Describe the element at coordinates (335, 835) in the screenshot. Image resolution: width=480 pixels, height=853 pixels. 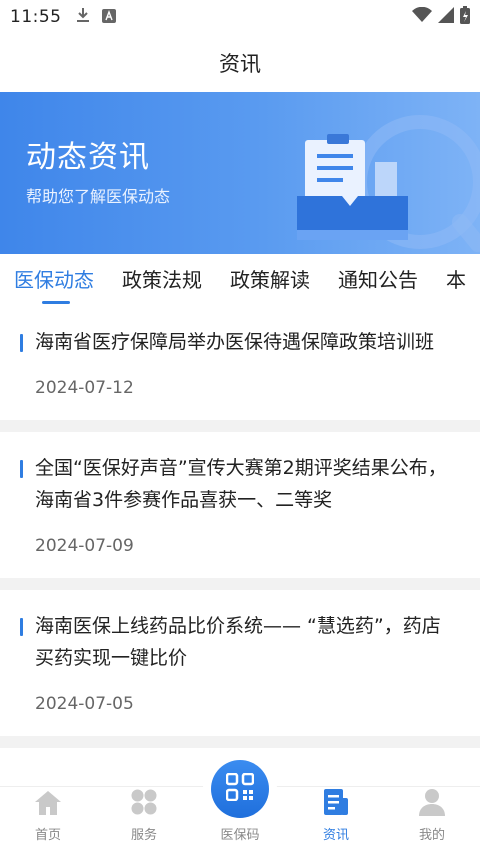
I see `tabbar-label: 资讯` at that location.